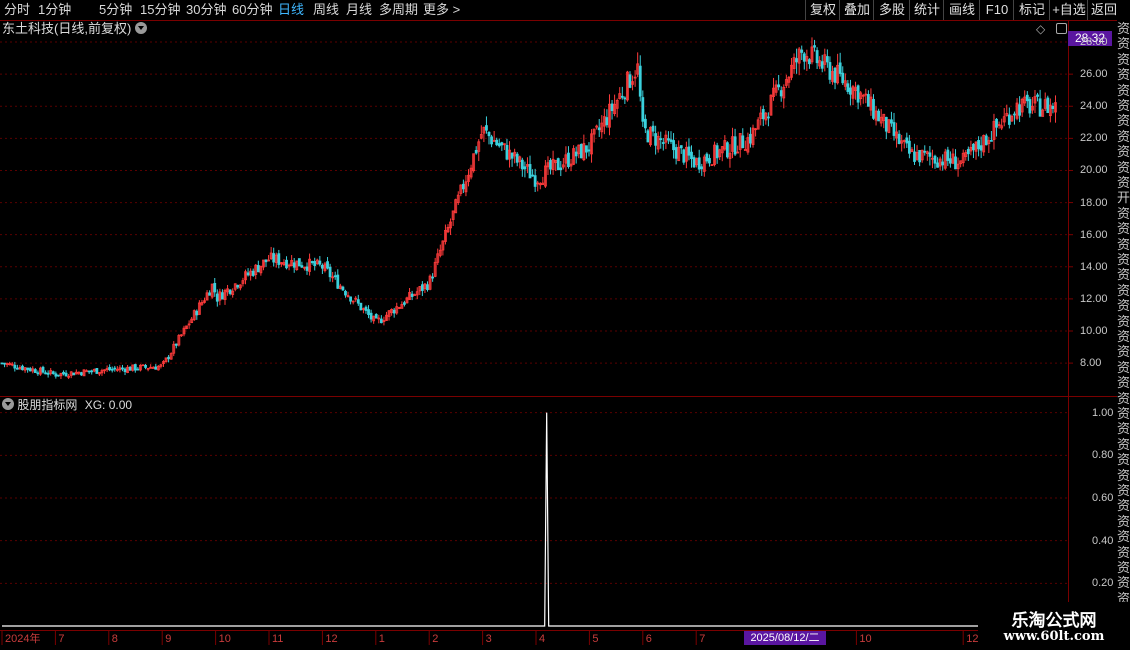 This screenshot has height=650, width=1130. I want to click on indicator-tick-label: 0.60, so click(1103, 498).